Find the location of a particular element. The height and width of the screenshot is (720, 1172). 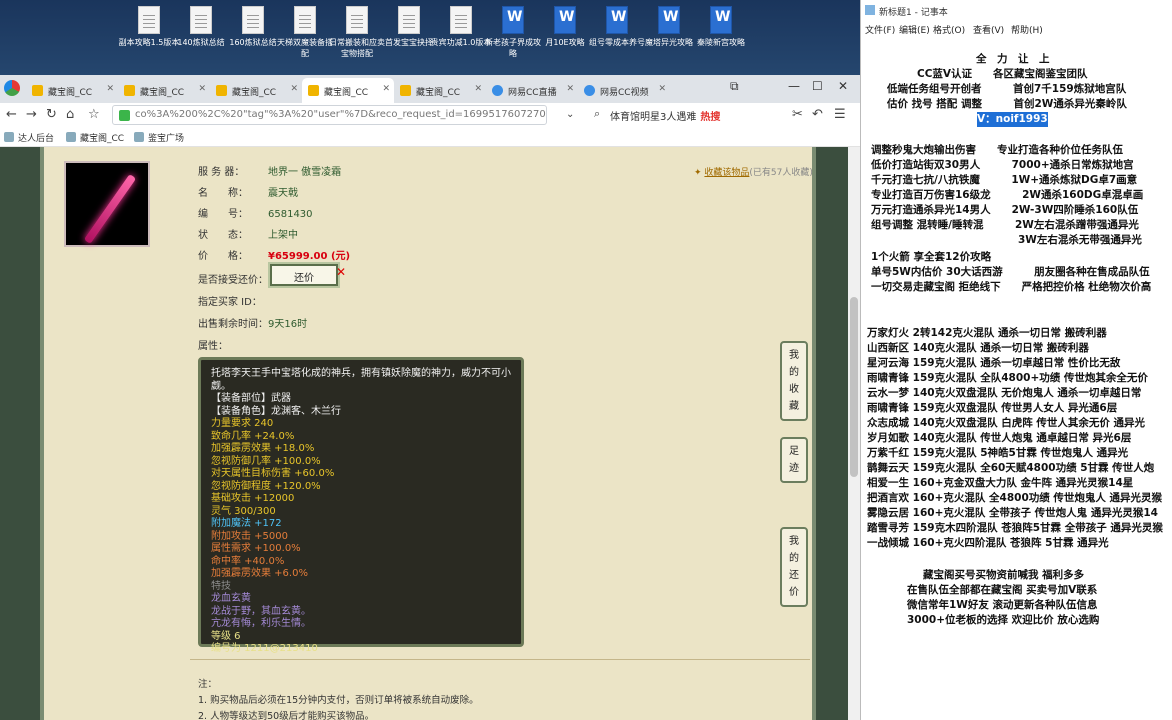

desktop-file-icon: 秦陵新宫攻略 is located at coordinates (721, 27).